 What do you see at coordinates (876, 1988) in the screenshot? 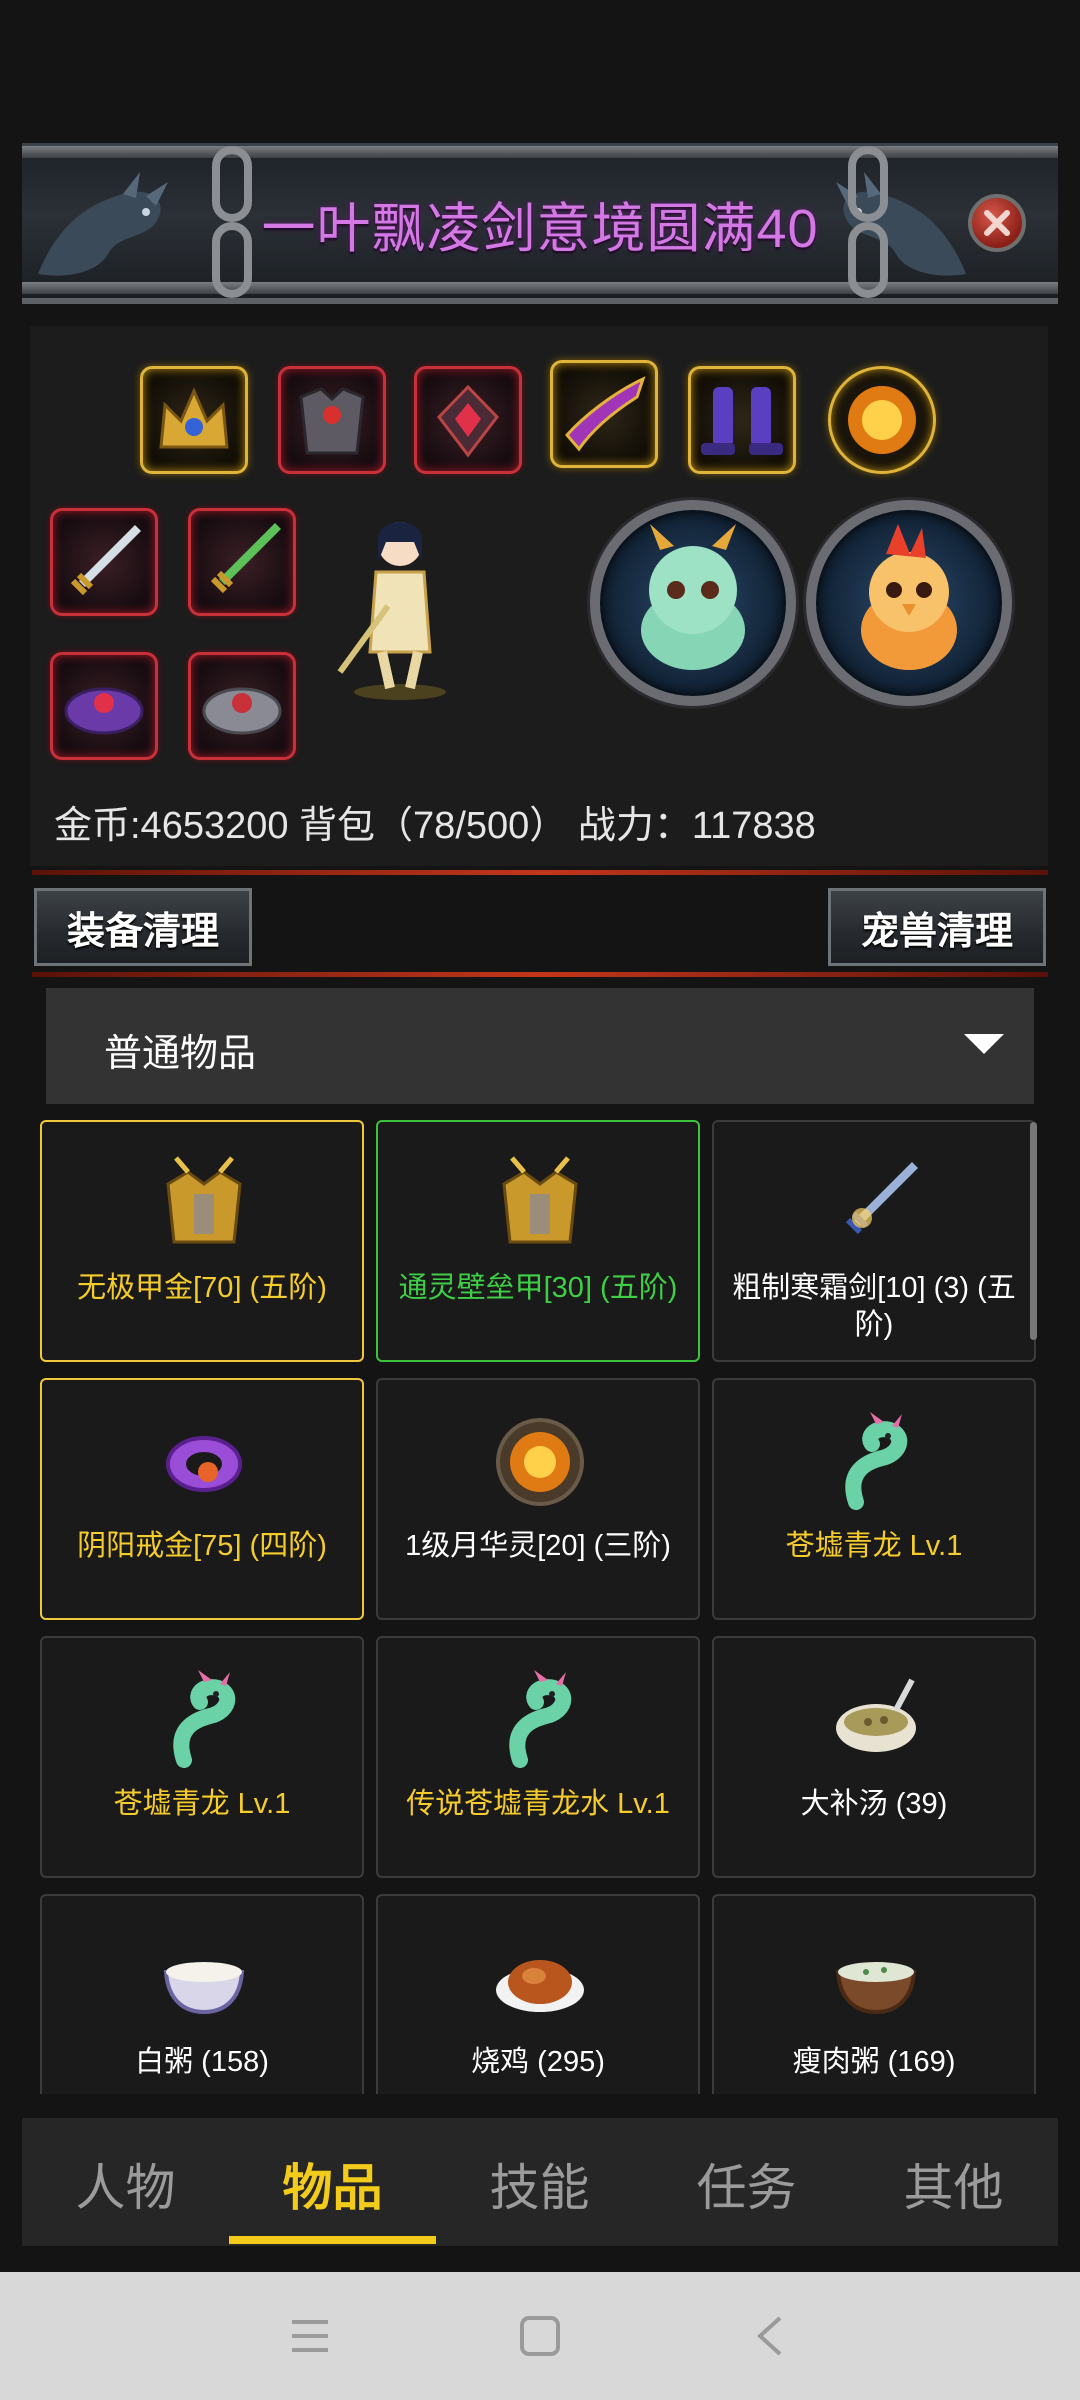
I see `meat-porridge-icon` at bounding box center [876, 1988].